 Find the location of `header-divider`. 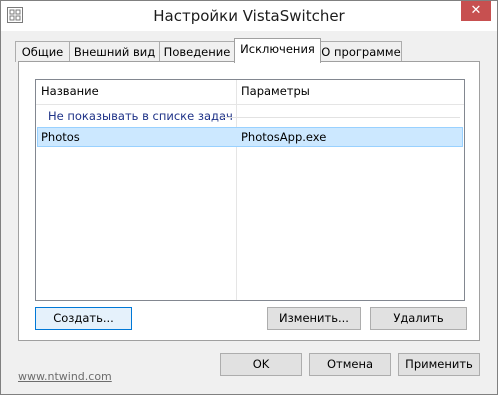

header-divider is located at coordinates (250, 104).